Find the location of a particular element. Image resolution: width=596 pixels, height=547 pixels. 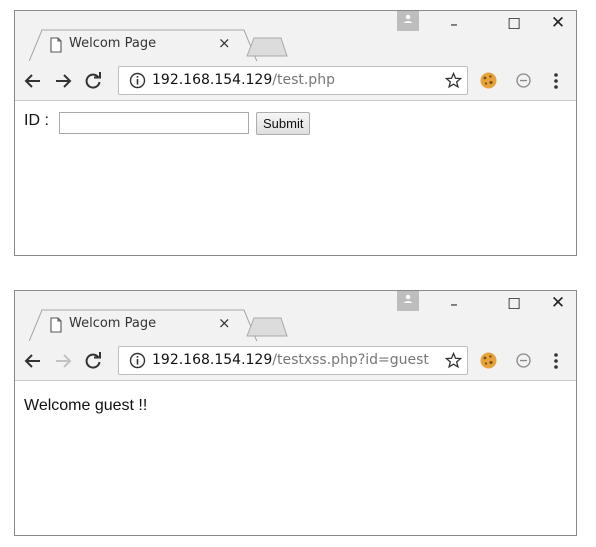

toolbar: 192.168.154.129/test.php is located at coordinates (295, 81).